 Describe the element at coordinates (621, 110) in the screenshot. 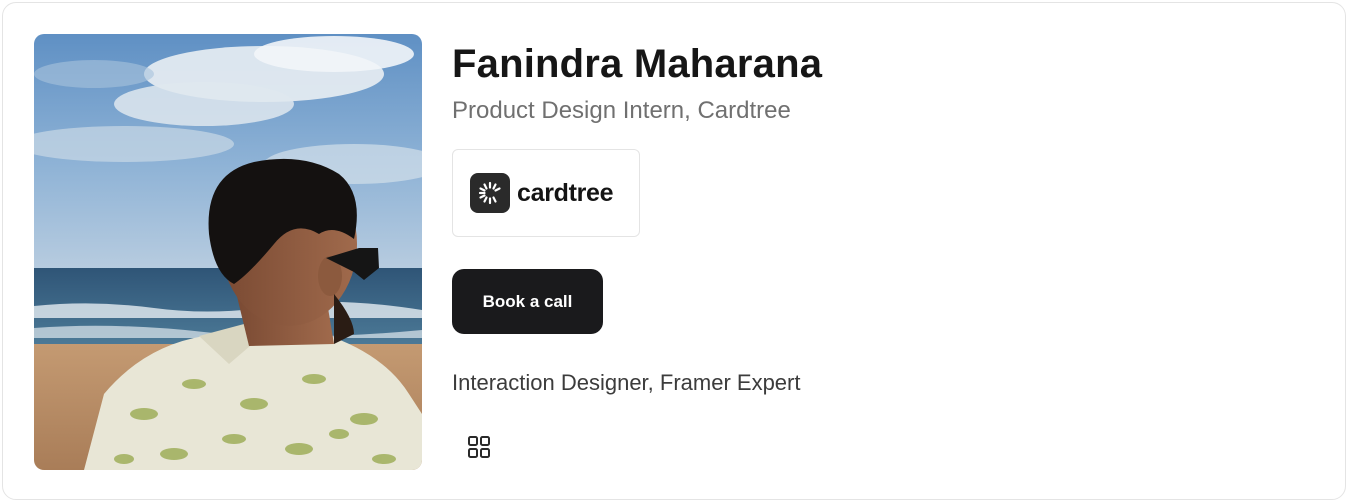

I see `profile-role: Product Design Intern, Cardtree` at that location.